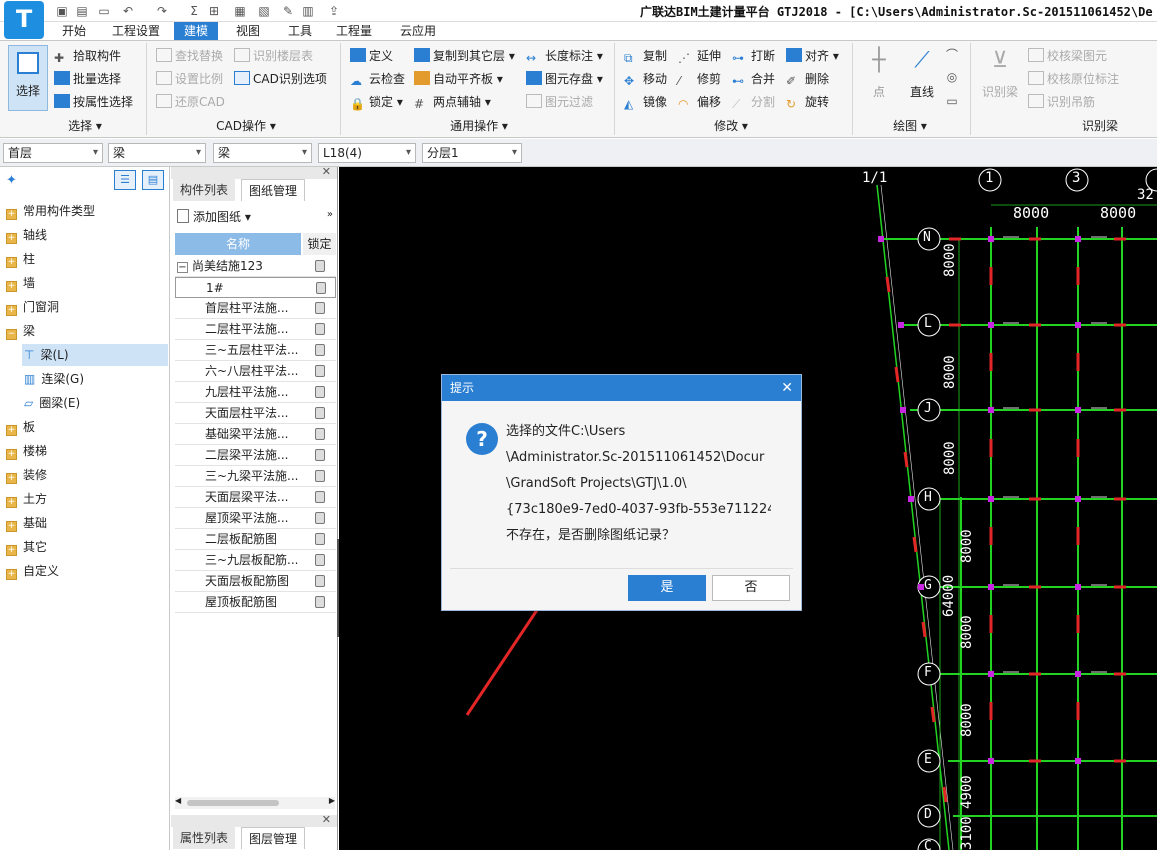 This screenshot has width=1157, height=850. Describe the element at coordinates (240, 11) in the screenshot. I see `report-icon: ▦` at that location.